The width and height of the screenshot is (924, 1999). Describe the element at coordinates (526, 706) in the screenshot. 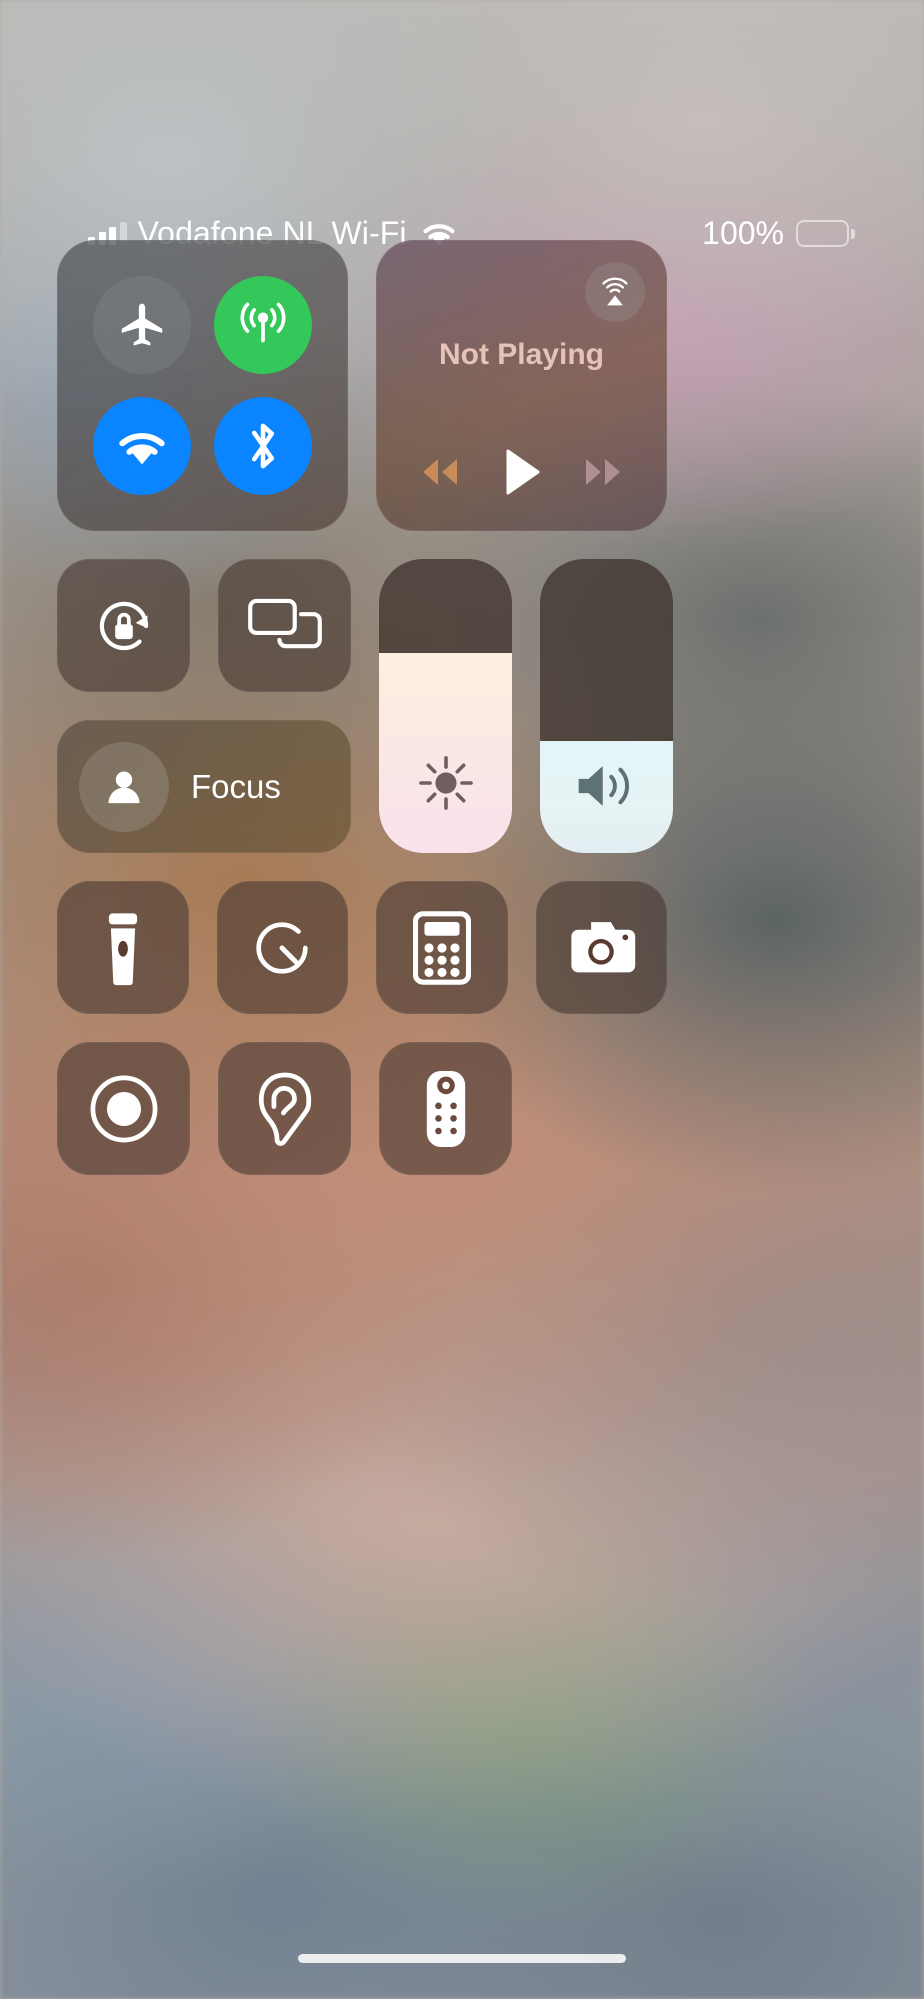

I see `sliders-group` at that location.